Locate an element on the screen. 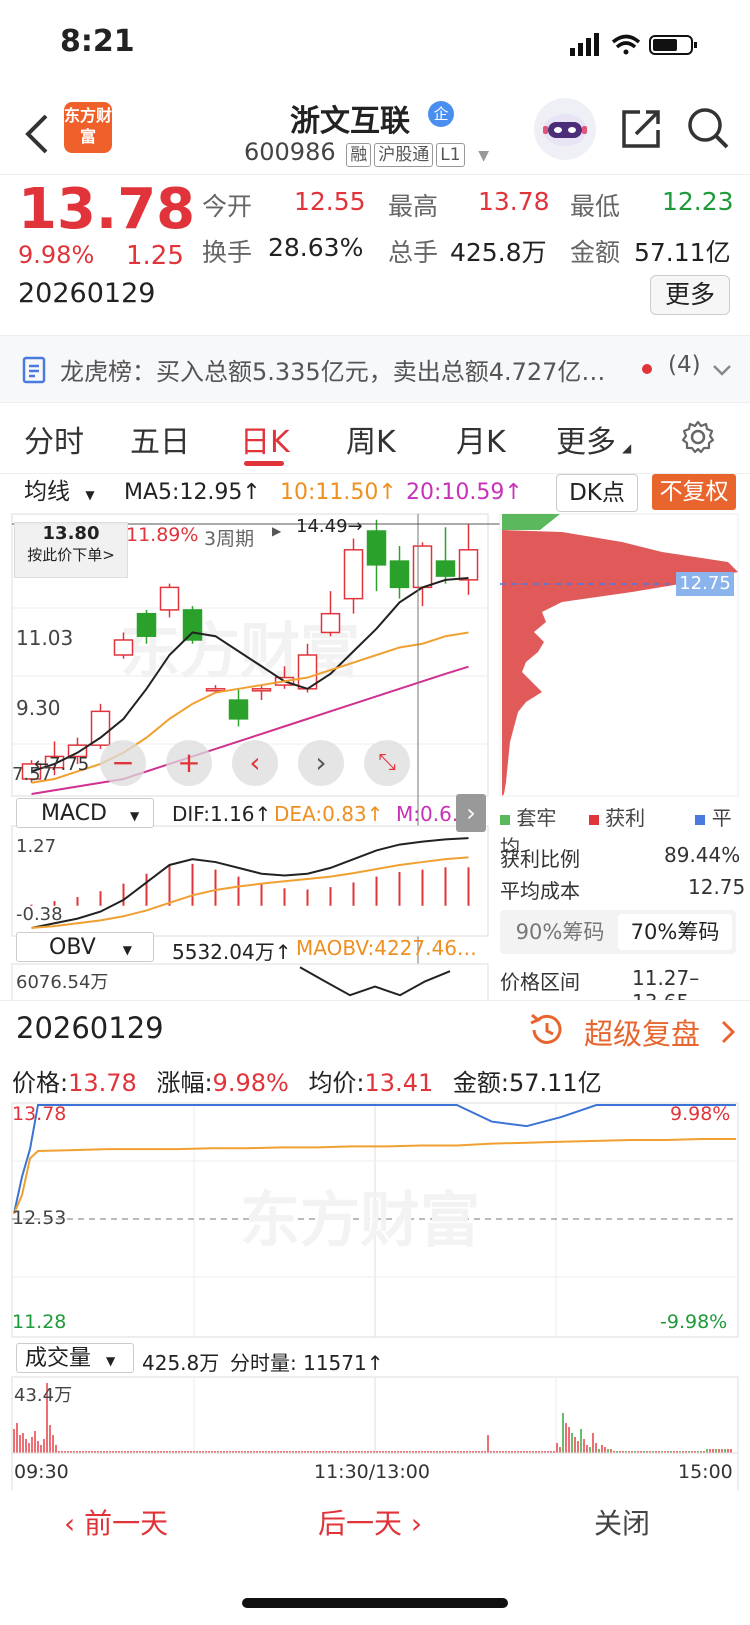 This screenshot has width=750, height=1625. change-amount: 1.25 is located at coordinates (155, 256).